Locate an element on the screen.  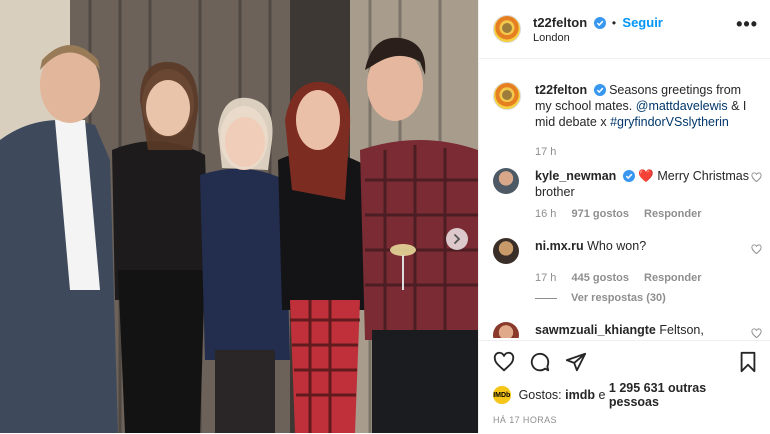
comment-username: ni.mx.ru is located at coordinates (559, 246).